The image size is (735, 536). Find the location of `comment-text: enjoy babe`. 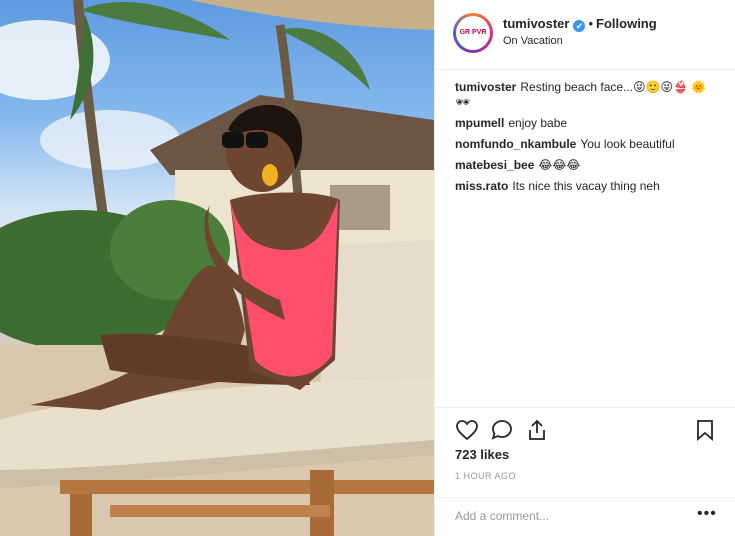

comment-text: enjoy babe is located at coordinates (538, 123).